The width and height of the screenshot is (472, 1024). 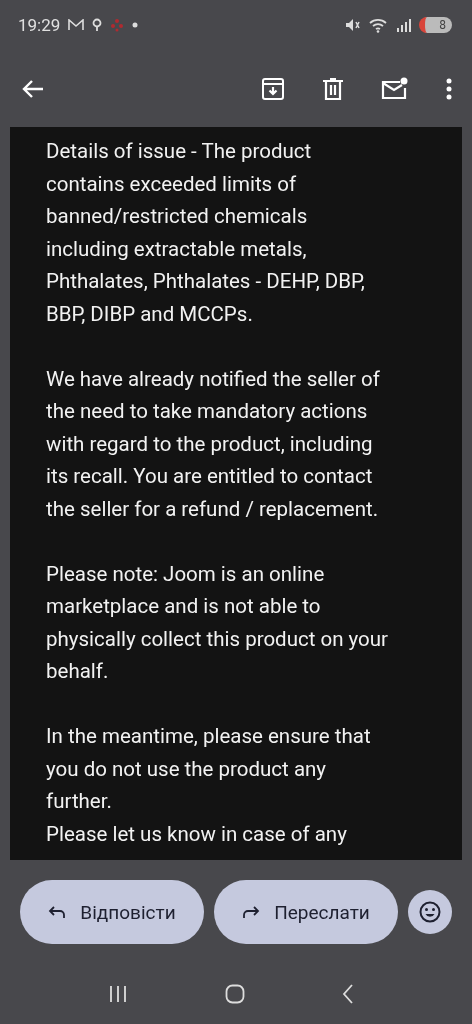 I want to click on home-icon, so click(x=235, y=994).